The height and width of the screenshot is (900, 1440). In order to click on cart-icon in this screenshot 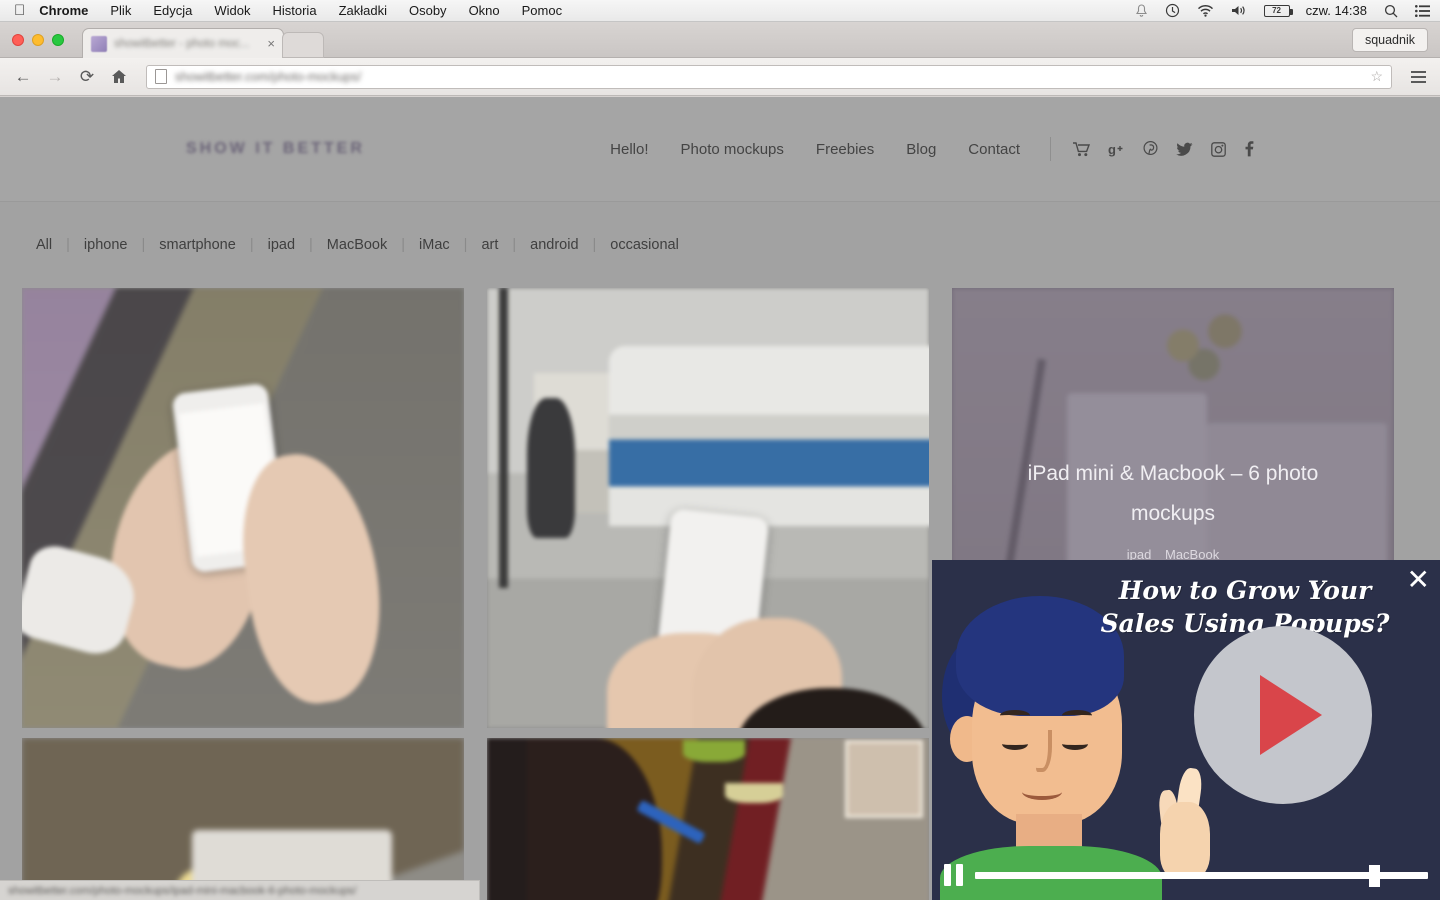, I will do `click(1081, 149)`.